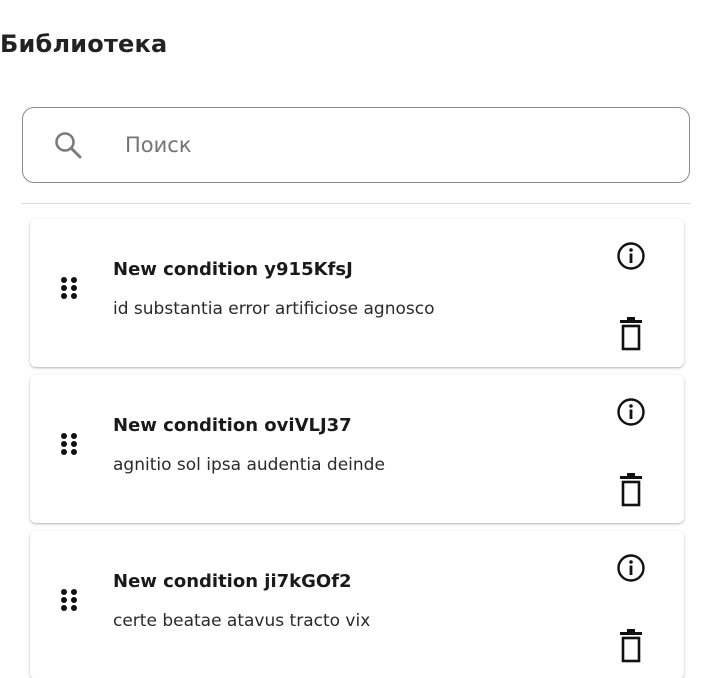 Image resolution: width=702 pixels, height=678 pixels. Describe the element at coordinates (395, 145) in the screenshot. I see `search-input` at that location.